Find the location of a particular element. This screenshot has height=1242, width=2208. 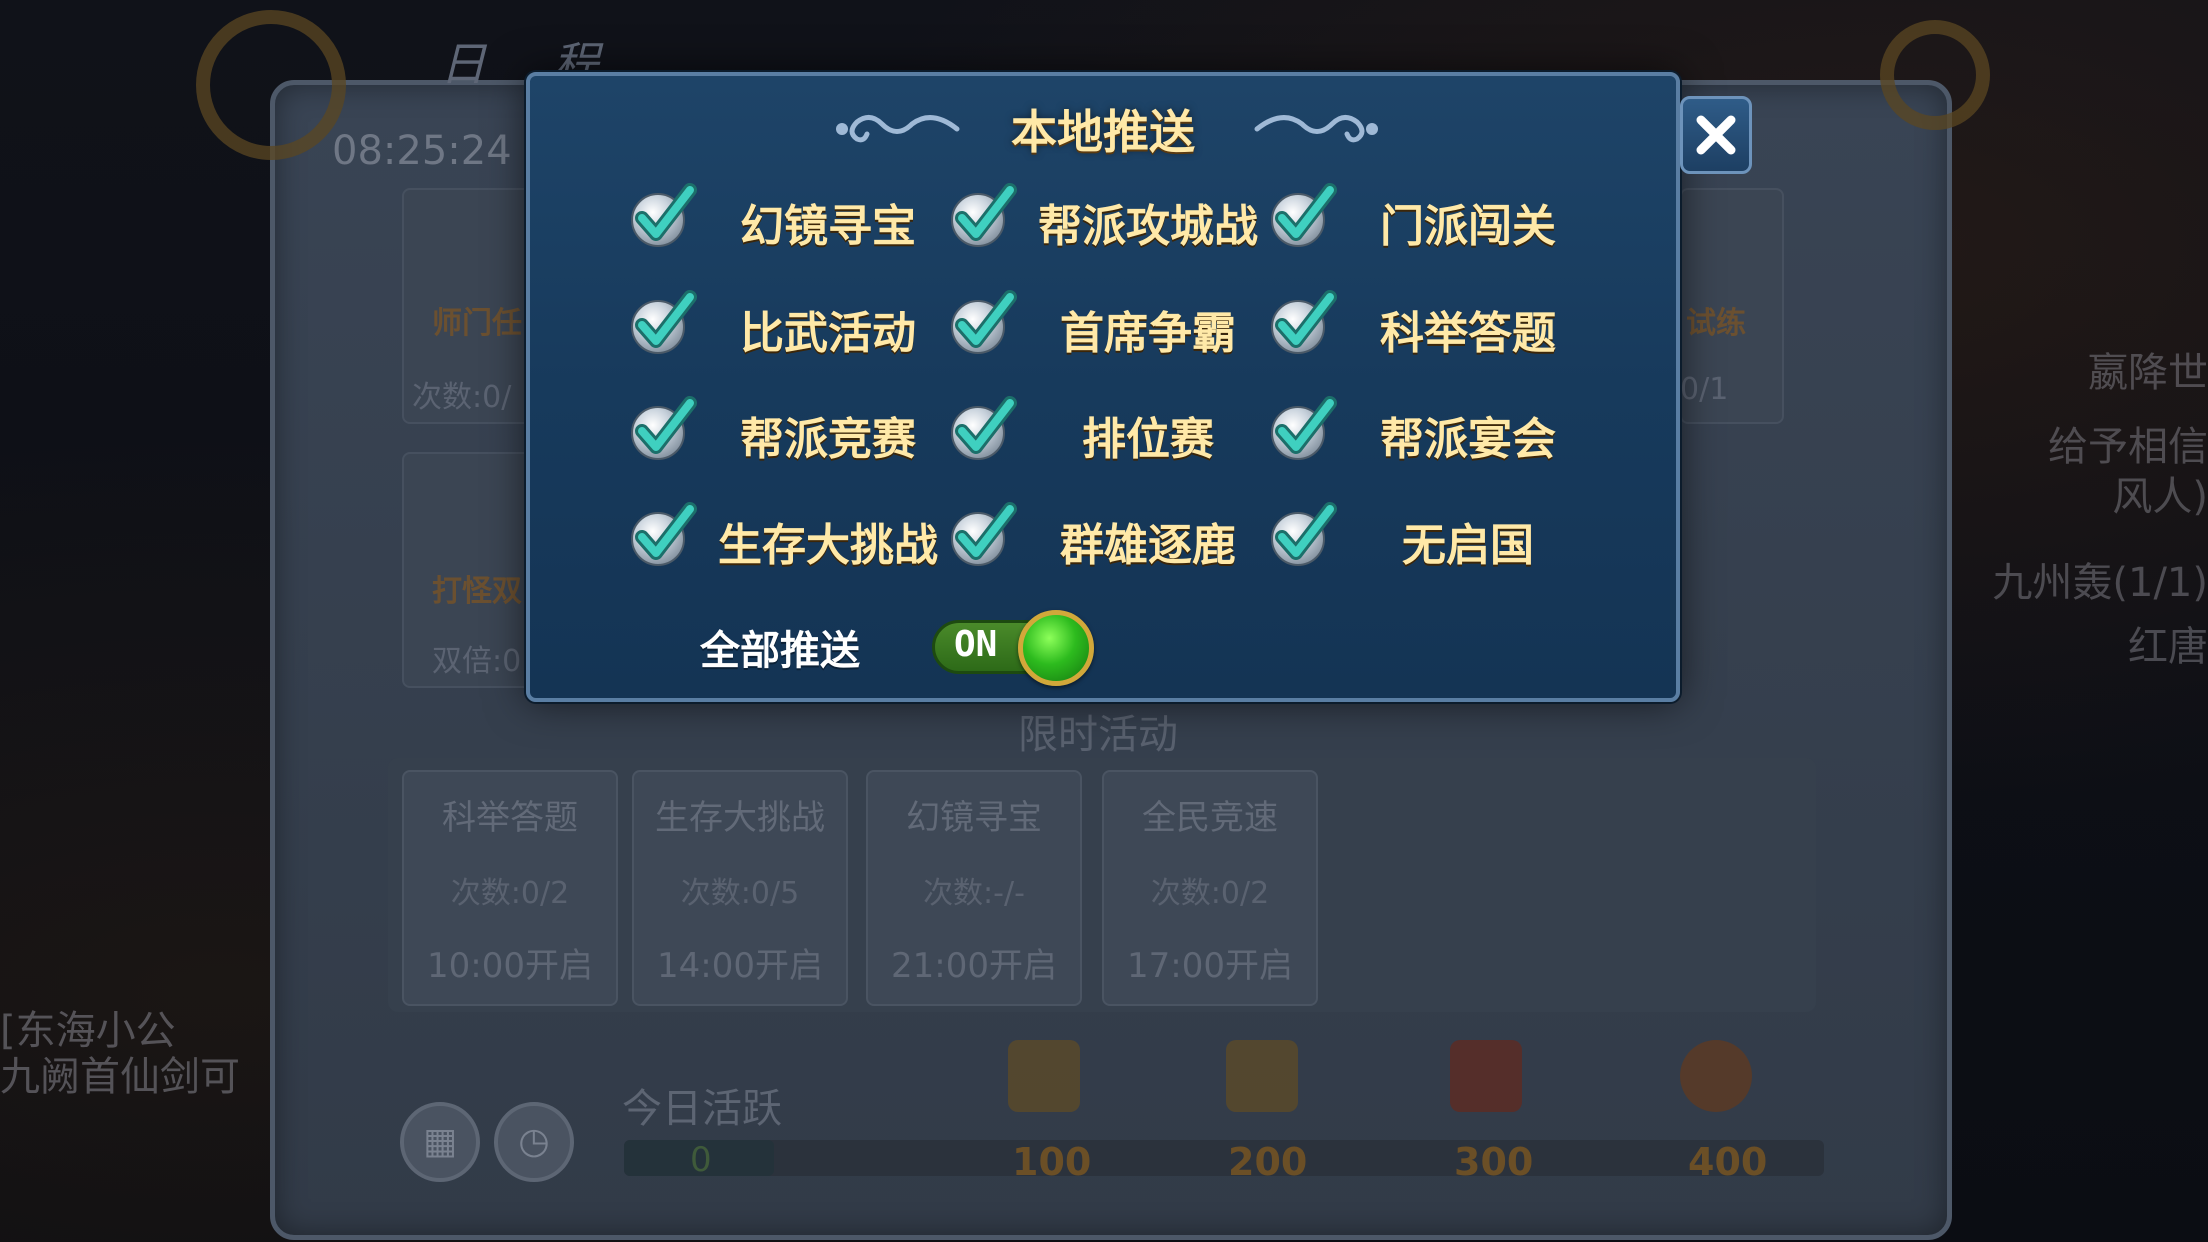

activity-card-shimen-count: 次数:0/ is located at coordinates (462, 397).